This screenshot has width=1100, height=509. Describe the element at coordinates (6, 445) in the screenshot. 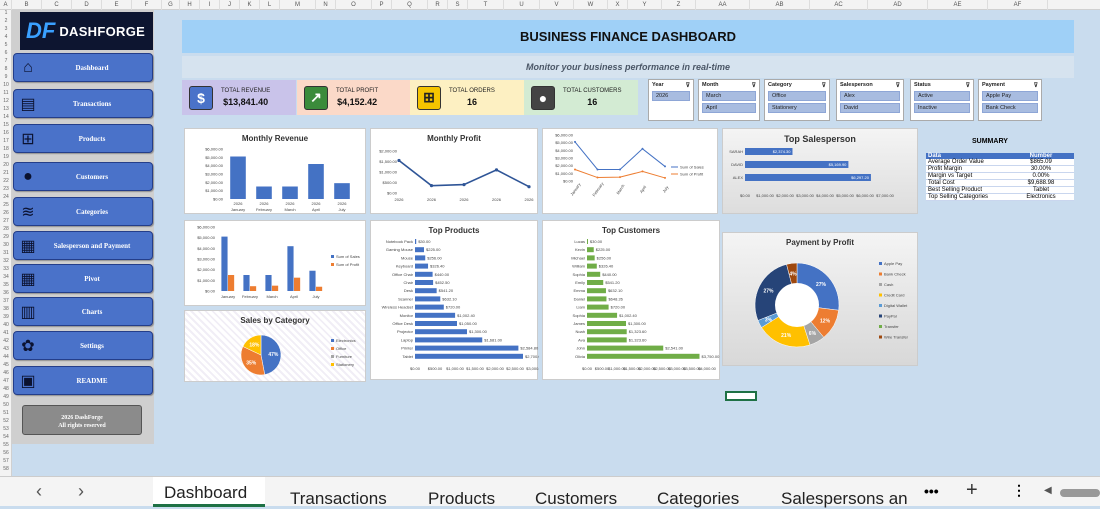

I see `row-number: 55` at that location.